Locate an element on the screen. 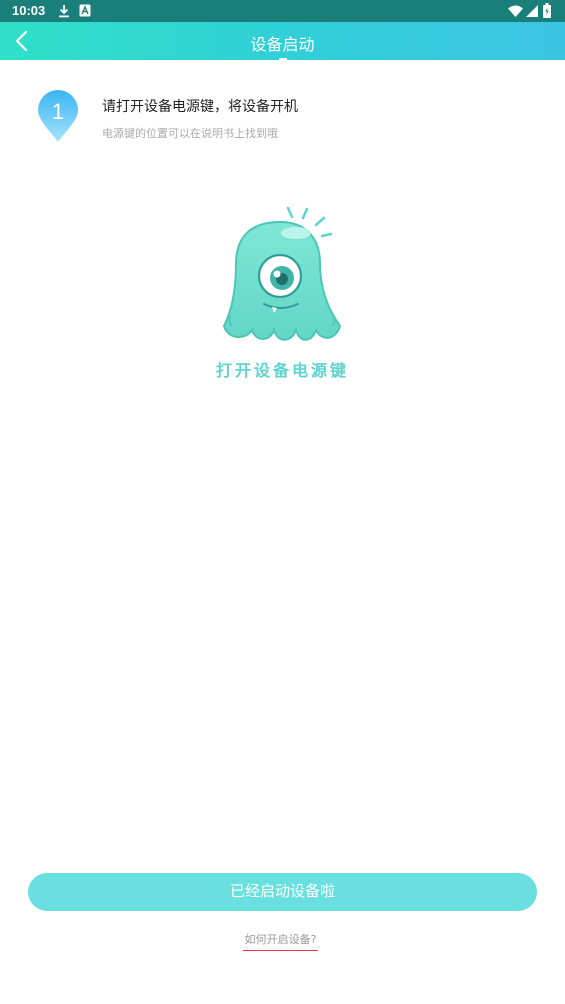  battery-icon is located at coordinates (547, 10).